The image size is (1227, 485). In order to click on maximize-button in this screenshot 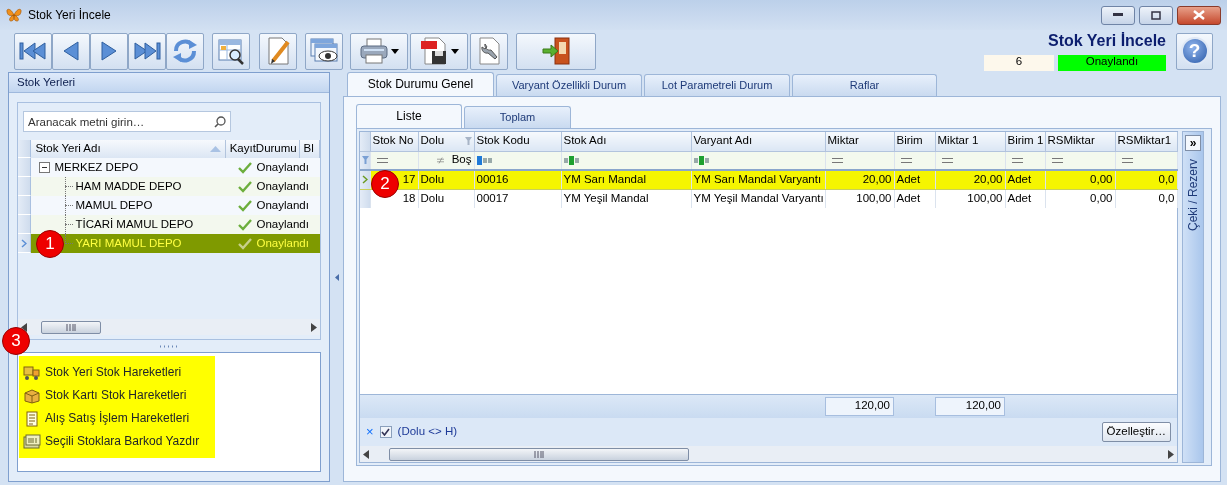, I will do `click(1156, 15)`.